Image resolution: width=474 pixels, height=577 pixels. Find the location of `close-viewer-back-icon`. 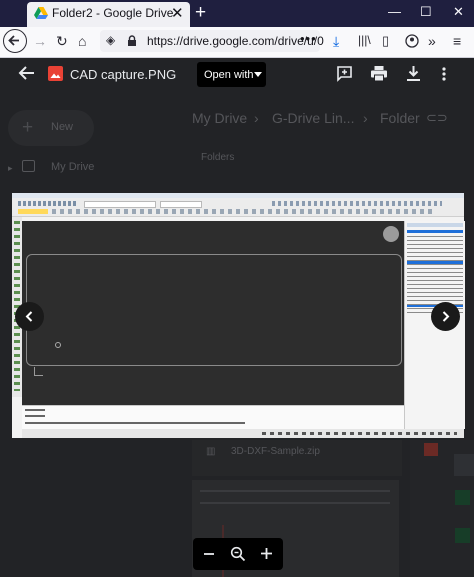

close-viewer-back-icon is located at coordinates (27, 73).